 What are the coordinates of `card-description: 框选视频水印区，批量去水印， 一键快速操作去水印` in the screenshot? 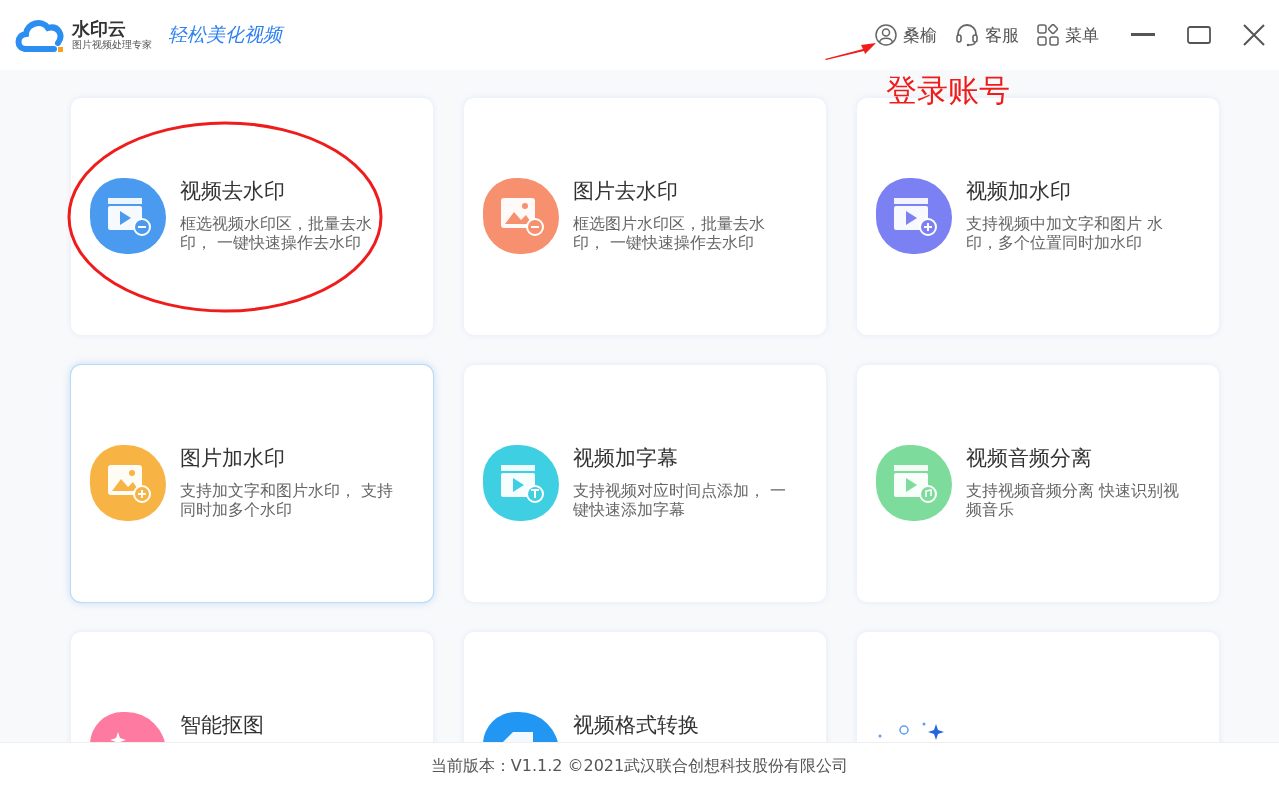 It's located at (276, 233).